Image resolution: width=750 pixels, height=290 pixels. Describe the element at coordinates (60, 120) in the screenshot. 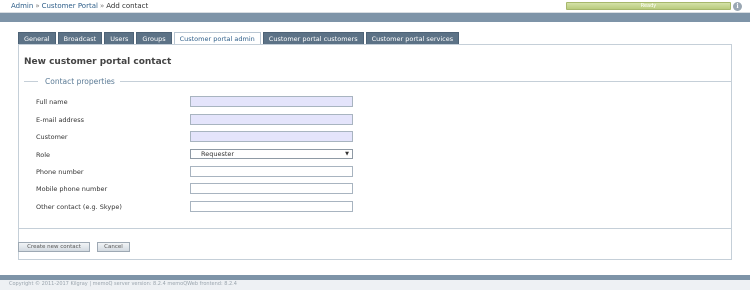

I see `email-label: E-mail address` at that location.